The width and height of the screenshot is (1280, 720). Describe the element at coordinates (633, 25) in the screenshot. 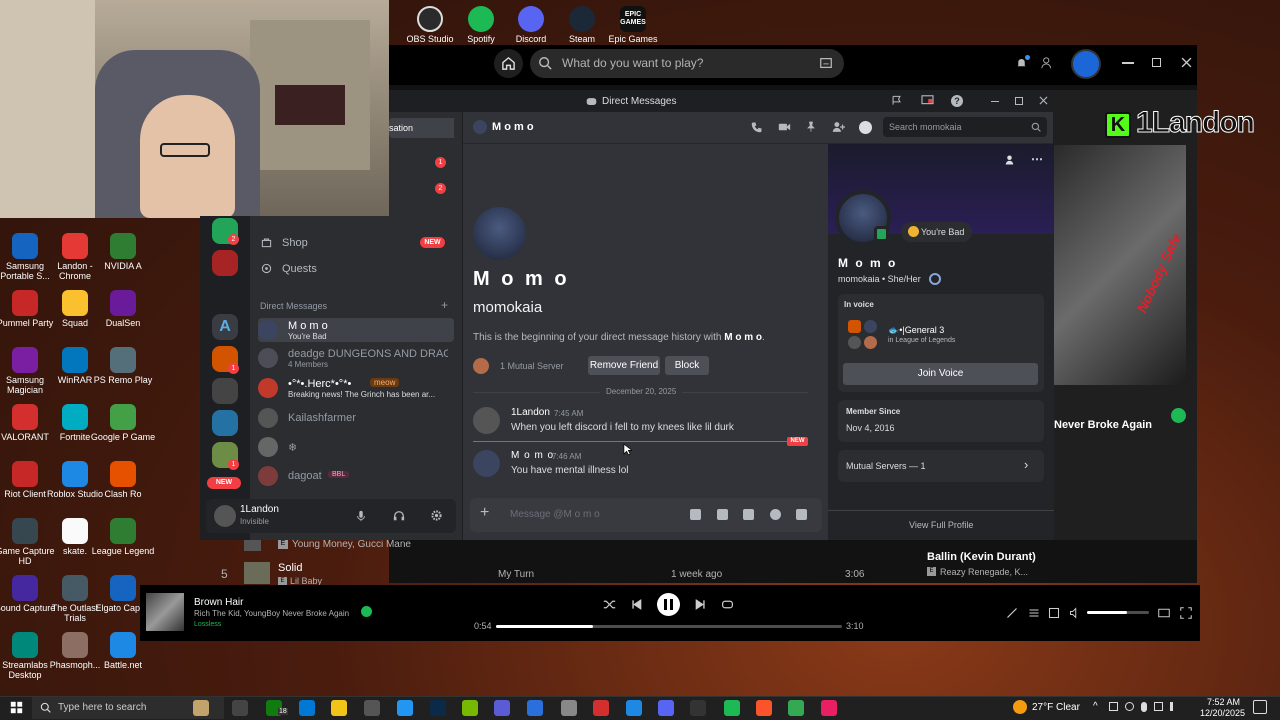

I see `epic-games-shortcut: EPIC GAMES Epic Games` at that location.